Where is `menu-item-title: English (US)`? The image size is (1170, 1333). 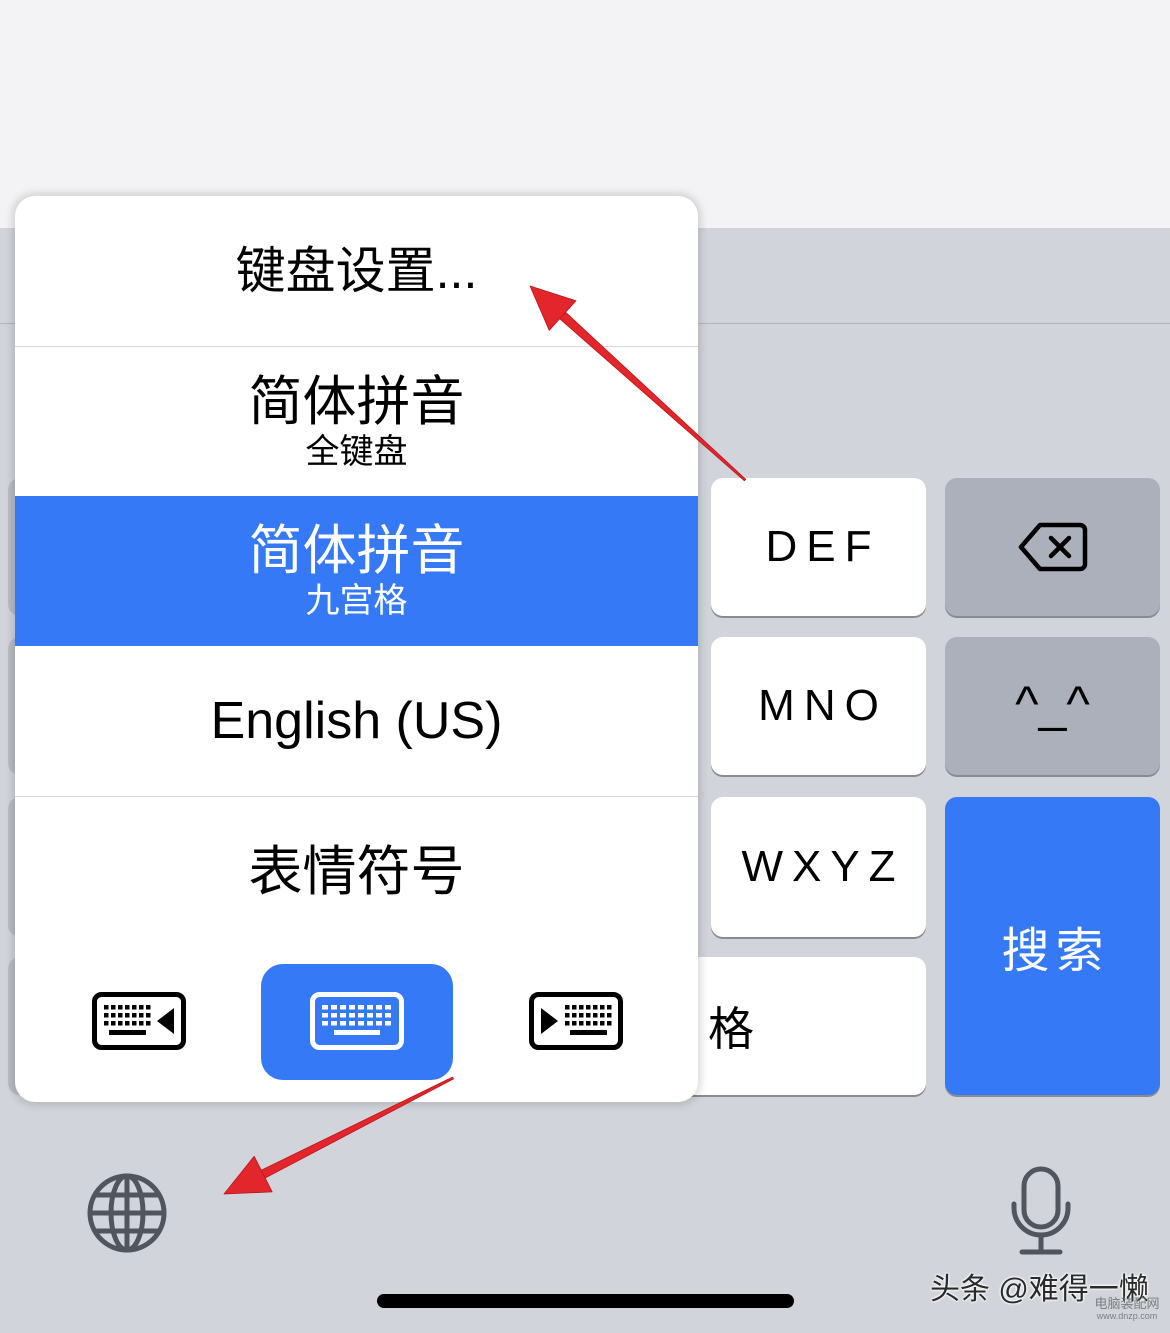 menu-item-title: English (US) is located at coordinates (356, 721).